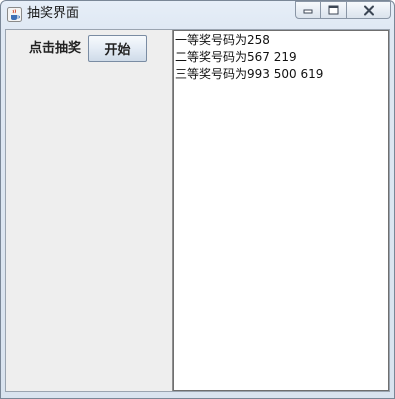 The width and height of the screenshot is (395, 399). Describe the element at coordinates (249, 74) in the screenshot. I see `result-line-third-prize: 三等奖号码为993 500 619` at that location.